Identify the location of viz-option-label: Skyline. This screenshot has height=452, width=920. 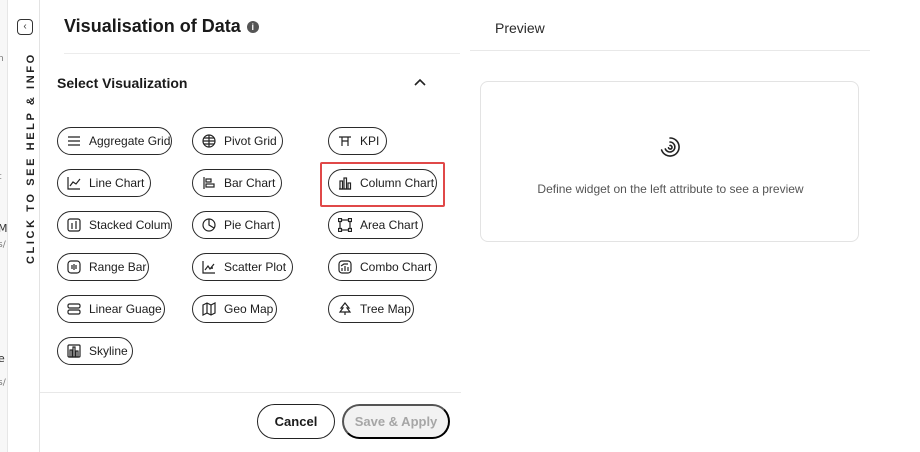
(108, 351).